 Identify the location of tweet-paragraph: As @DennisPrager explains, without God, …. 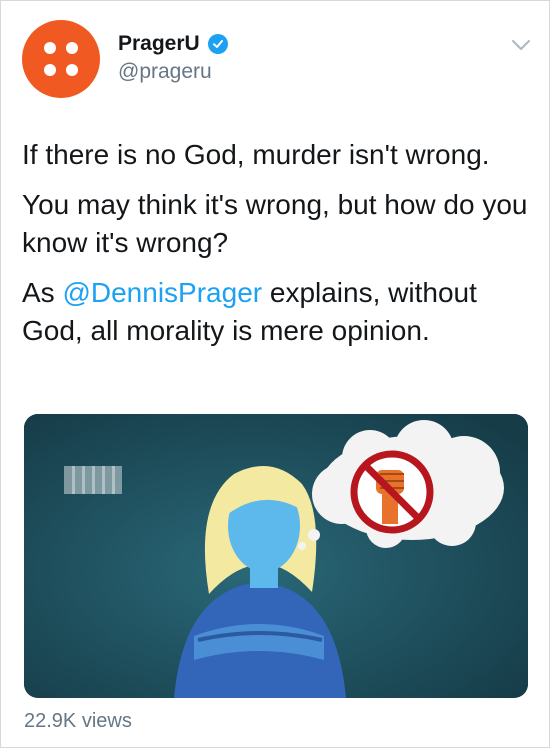
(277, 312).